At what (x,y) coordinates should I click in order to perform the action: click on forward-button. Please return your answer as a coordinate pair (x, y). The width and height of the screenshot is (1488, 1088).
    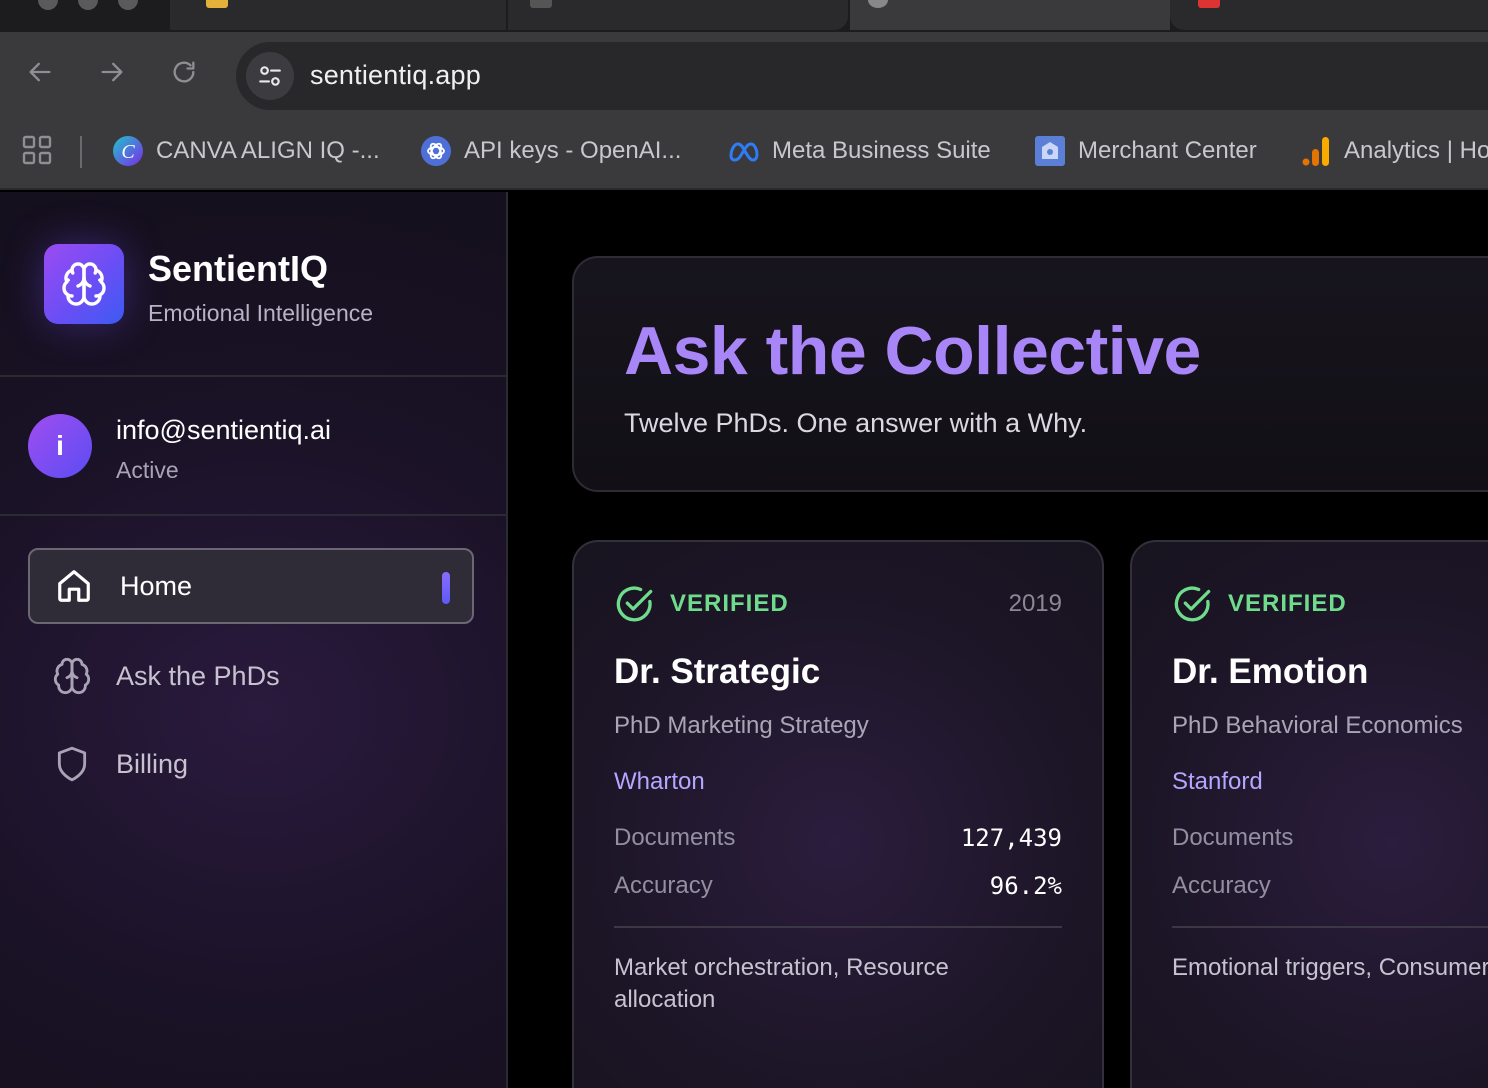
    Looking at the image, I should click on (112, 72).